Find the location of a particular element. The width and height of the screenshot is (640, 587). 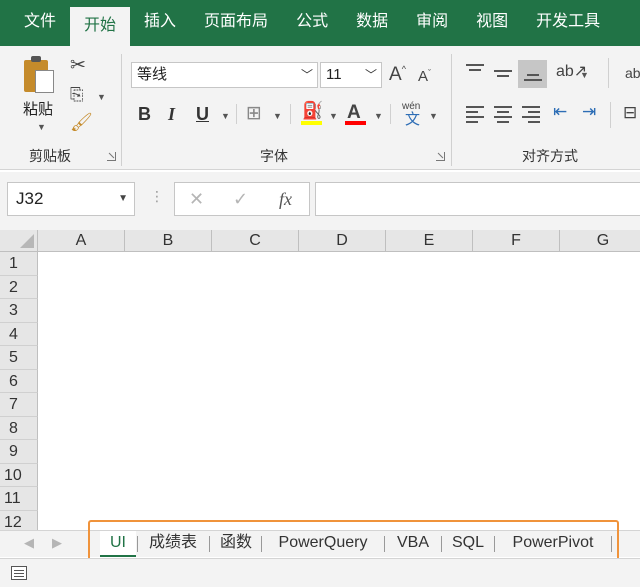

macro-record-icon is located at coordinates (19, 573).